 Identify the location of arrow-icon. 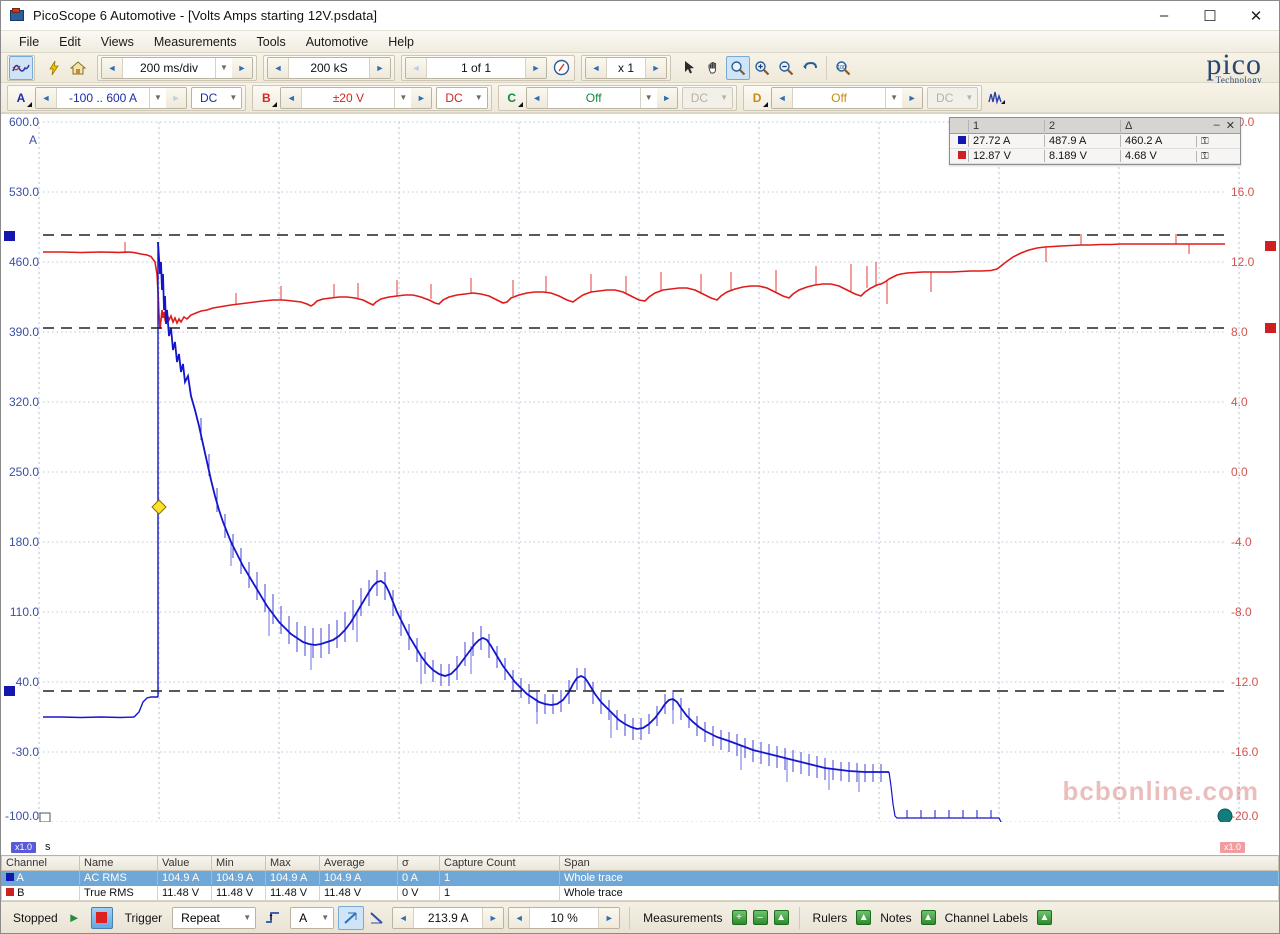
(690, 68).